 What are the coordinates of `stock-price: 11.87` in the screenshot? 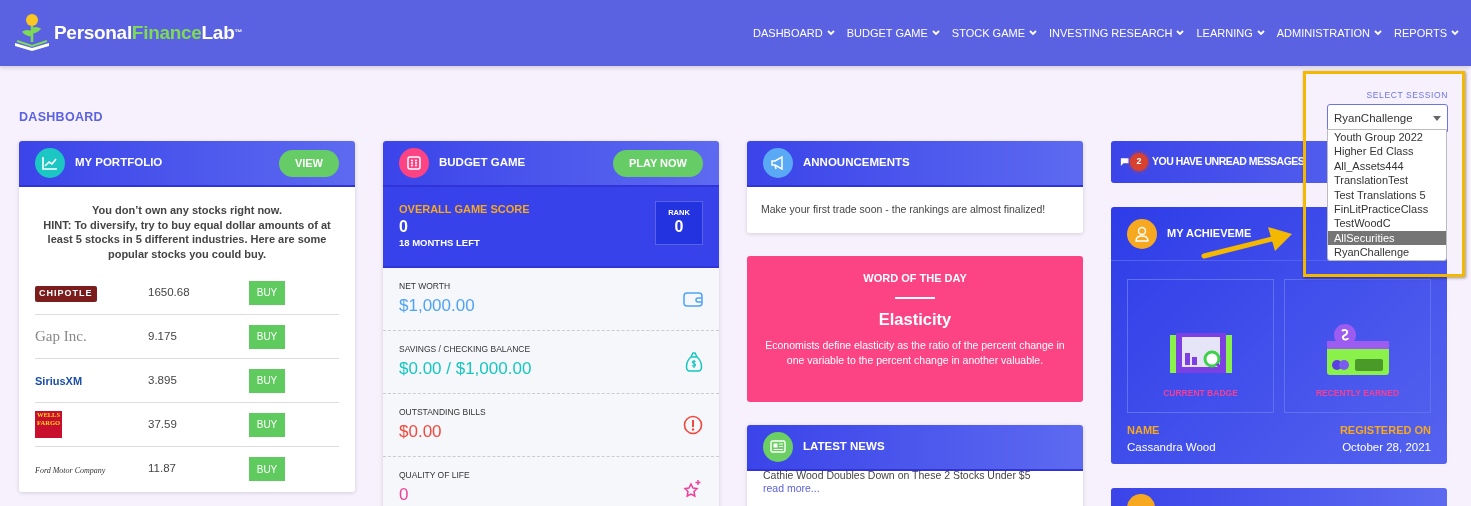 It's located at (162, 469).